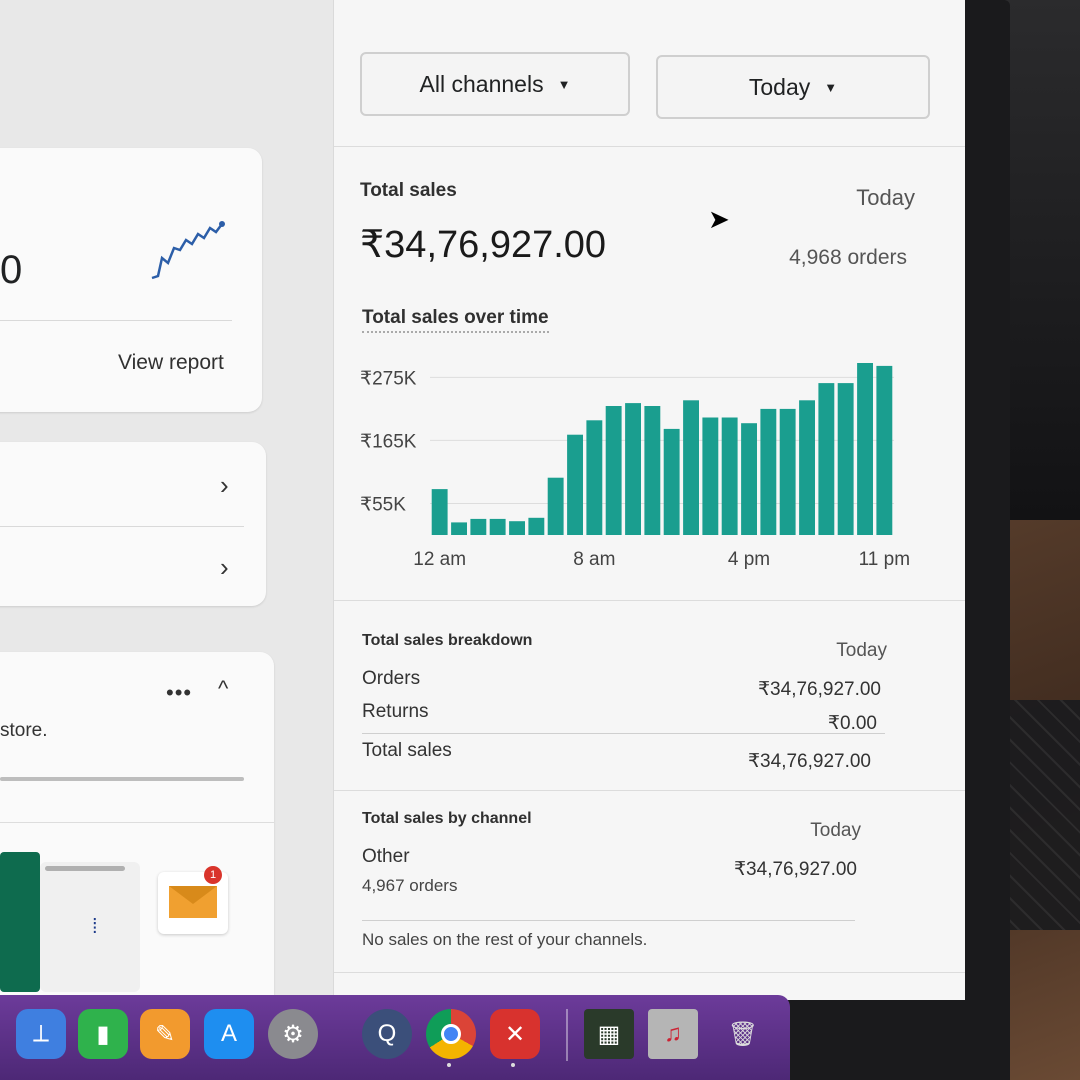 The height and width of the screenshot is (1080, 1080). What do you see at coordinates (749, 559) in the screenshot?
I see `x-tick-label: 4 pm` at bounding box center [749, 559].